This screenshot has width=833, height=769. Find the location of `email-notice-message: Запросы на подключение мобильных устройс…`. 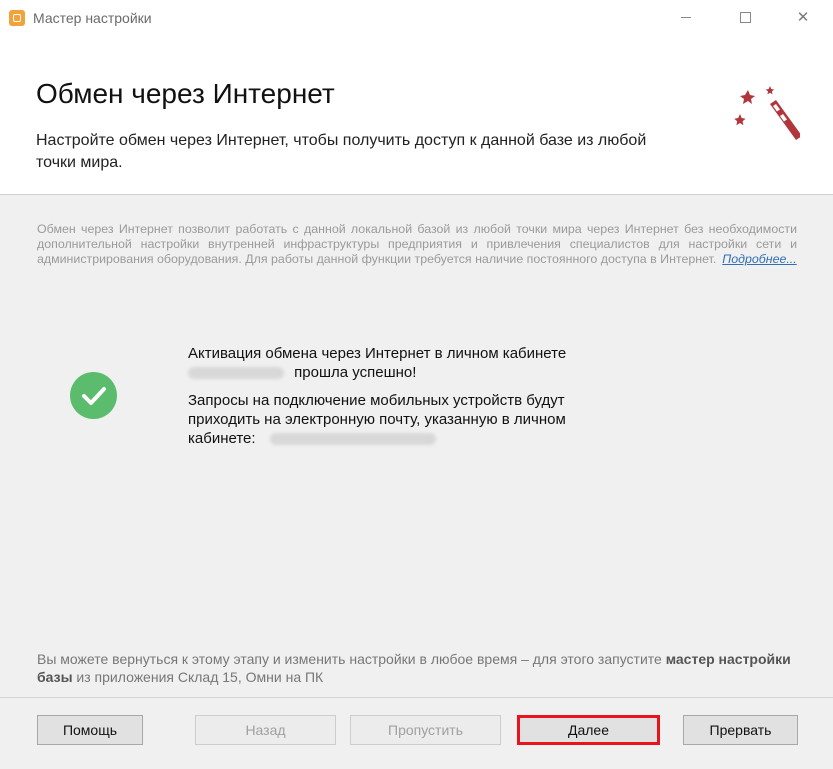

email-notice-message: Запросы на подключение мобильных устройс… is located at coordinates (408, 419).